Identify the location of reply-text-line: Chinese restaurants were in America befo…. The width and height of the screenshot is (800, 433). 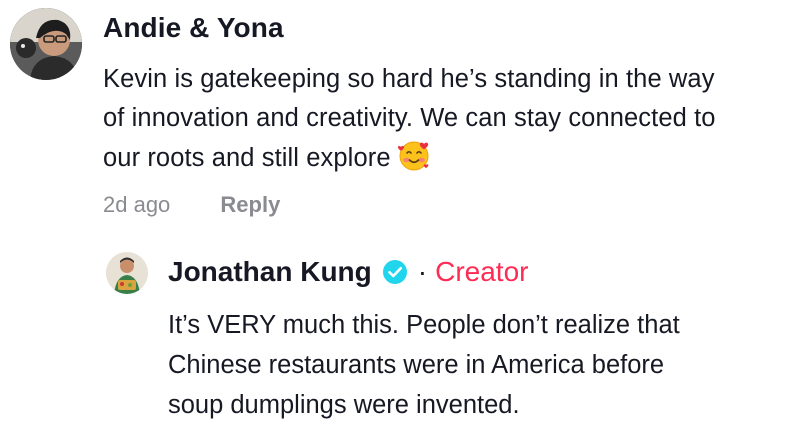
(416, 365).